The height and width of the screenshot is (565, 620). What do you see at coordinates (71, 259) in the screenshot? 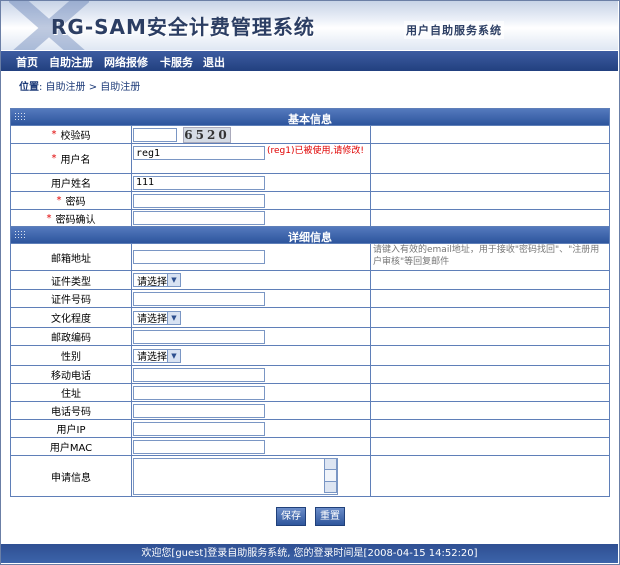
I see `email-label: 邮箱地址` at bounding box center [71, 259].